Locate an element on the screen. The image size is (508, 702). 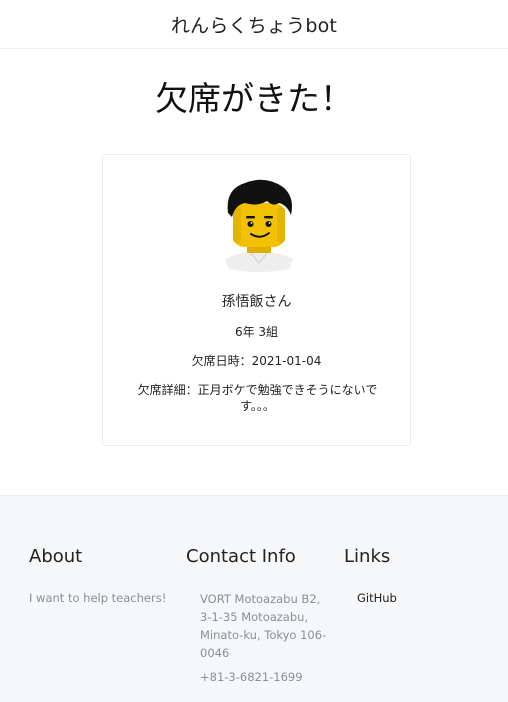
github-link: GitHub is located at coordinates (377, 598).